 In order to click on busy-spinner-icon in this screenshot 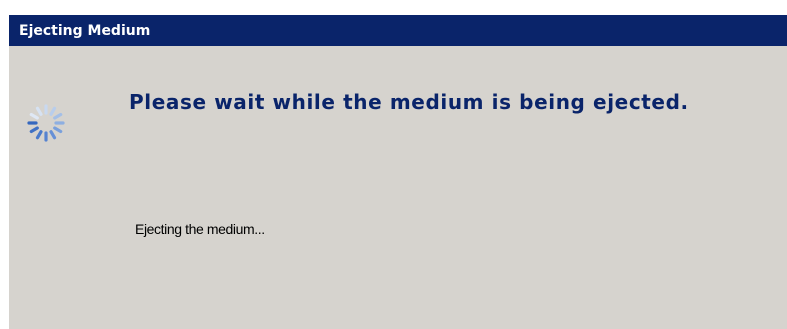, I will do `click(46, 123)`.